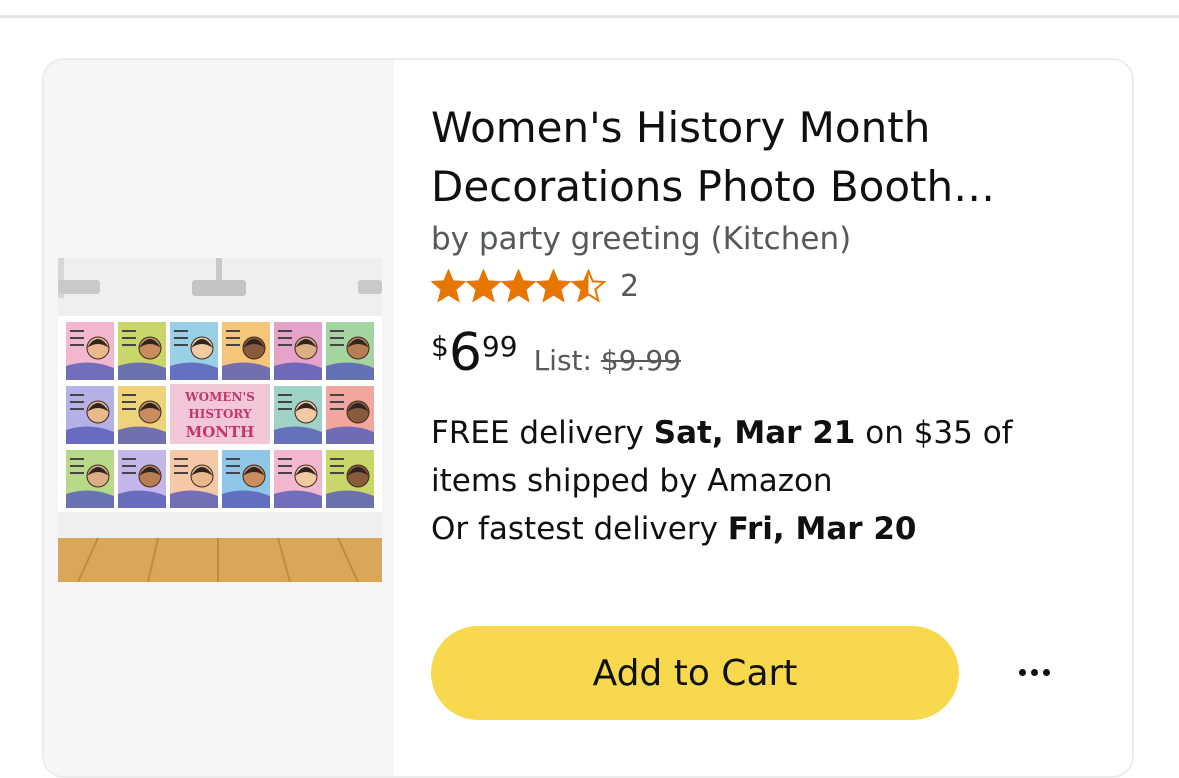 This screenshot has height=778, width=1179. I want to click on product-title-line1: Women's History Month, so click(681, 127).